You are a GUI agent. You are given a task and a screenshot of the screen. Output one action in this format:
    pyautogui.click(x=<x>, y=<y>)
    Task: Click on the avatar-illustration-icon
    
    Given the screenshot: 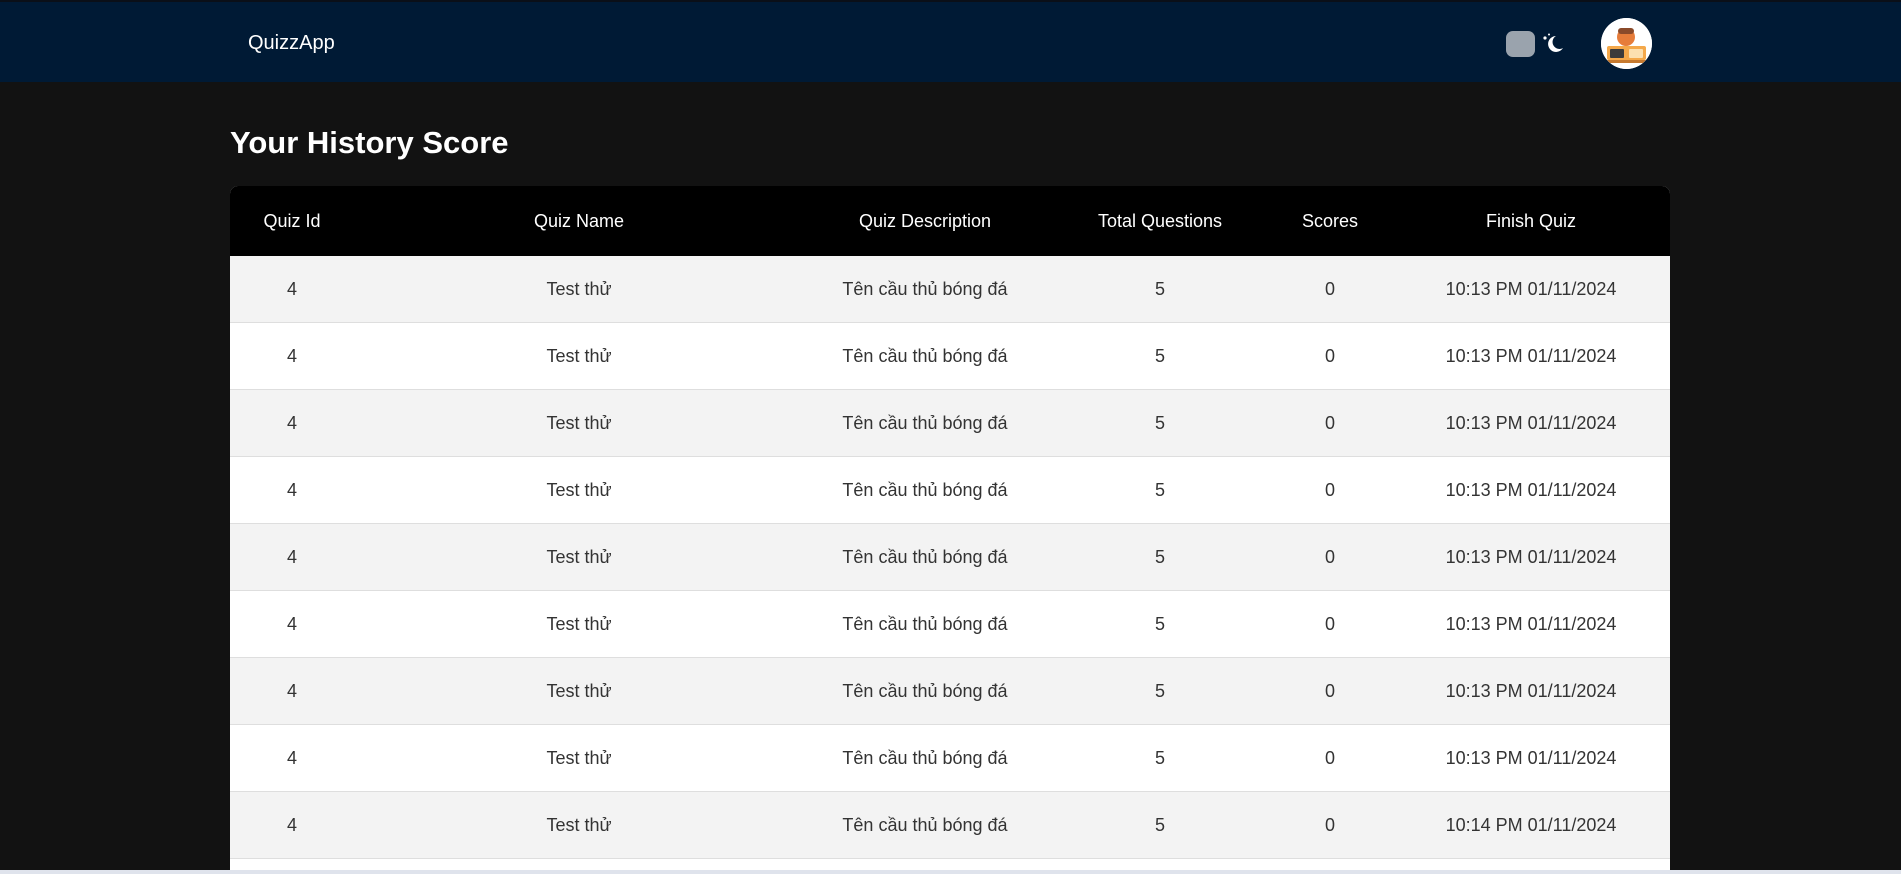 What is the action you would take?
    pyautogui.click(x=1626, y=43)
    